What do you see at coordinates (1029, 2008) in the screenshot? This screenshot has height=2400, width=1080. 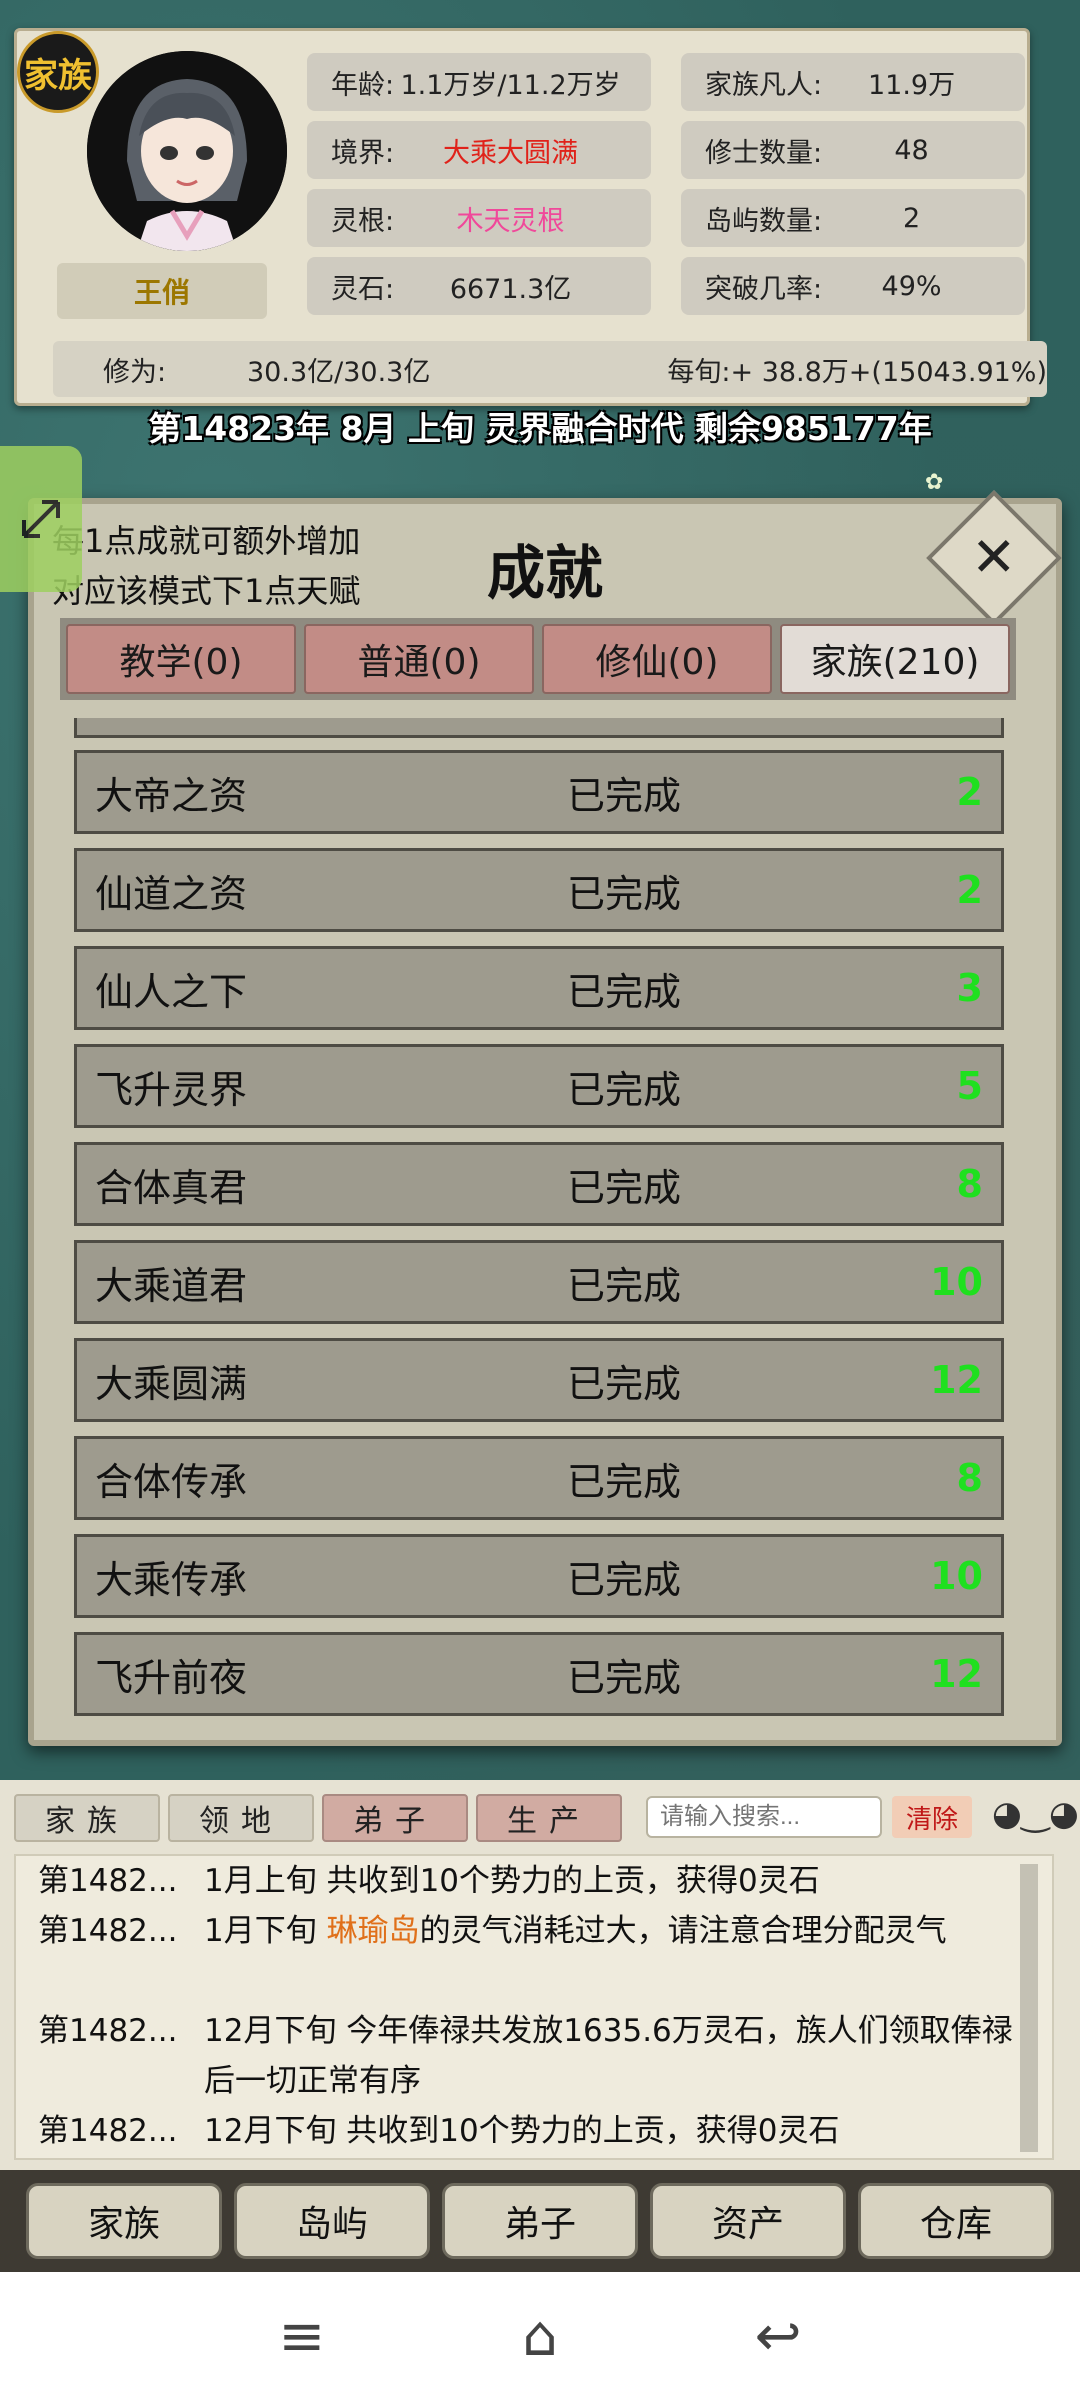 I see `log-scrollbar` at bounding box center [1029, 2008].